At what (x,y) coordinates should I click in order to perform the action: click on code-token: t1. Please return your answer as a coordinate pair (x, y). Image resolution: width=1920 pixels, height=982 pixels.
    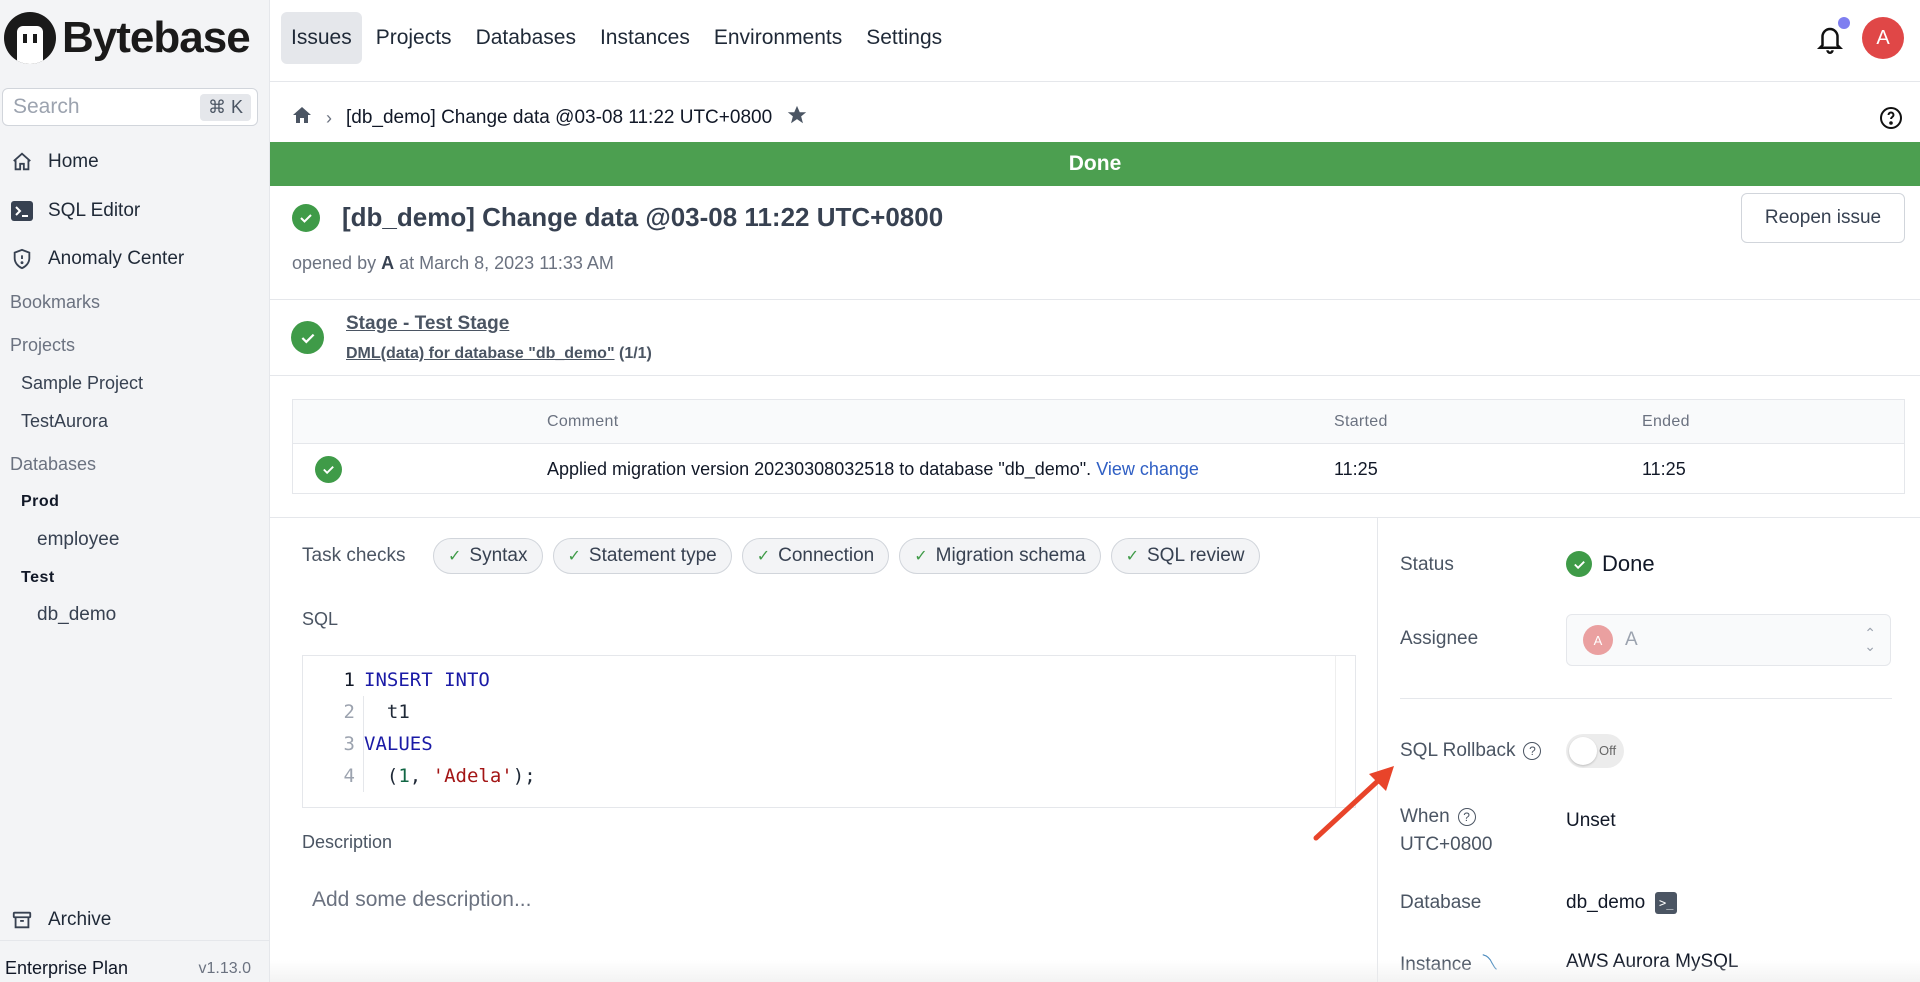
    Looking at the image, I should click on (387, 712).